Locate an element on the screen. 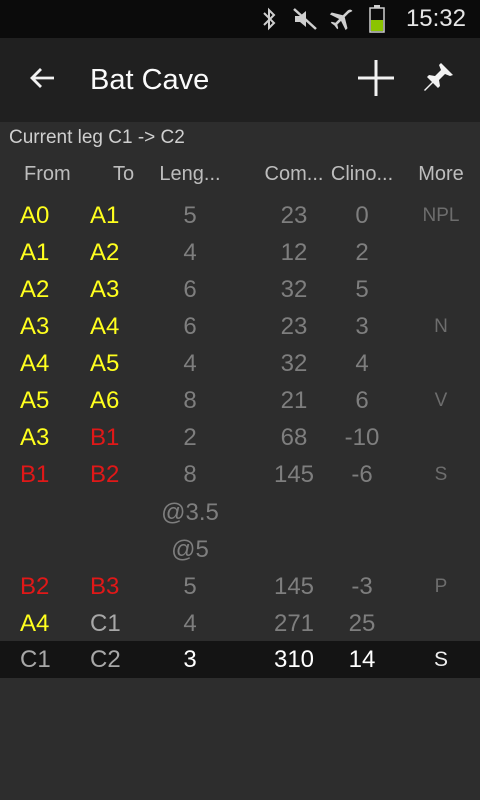 This screenshot has height=800, width=480. pin-button is located at coordinates (438, 80).